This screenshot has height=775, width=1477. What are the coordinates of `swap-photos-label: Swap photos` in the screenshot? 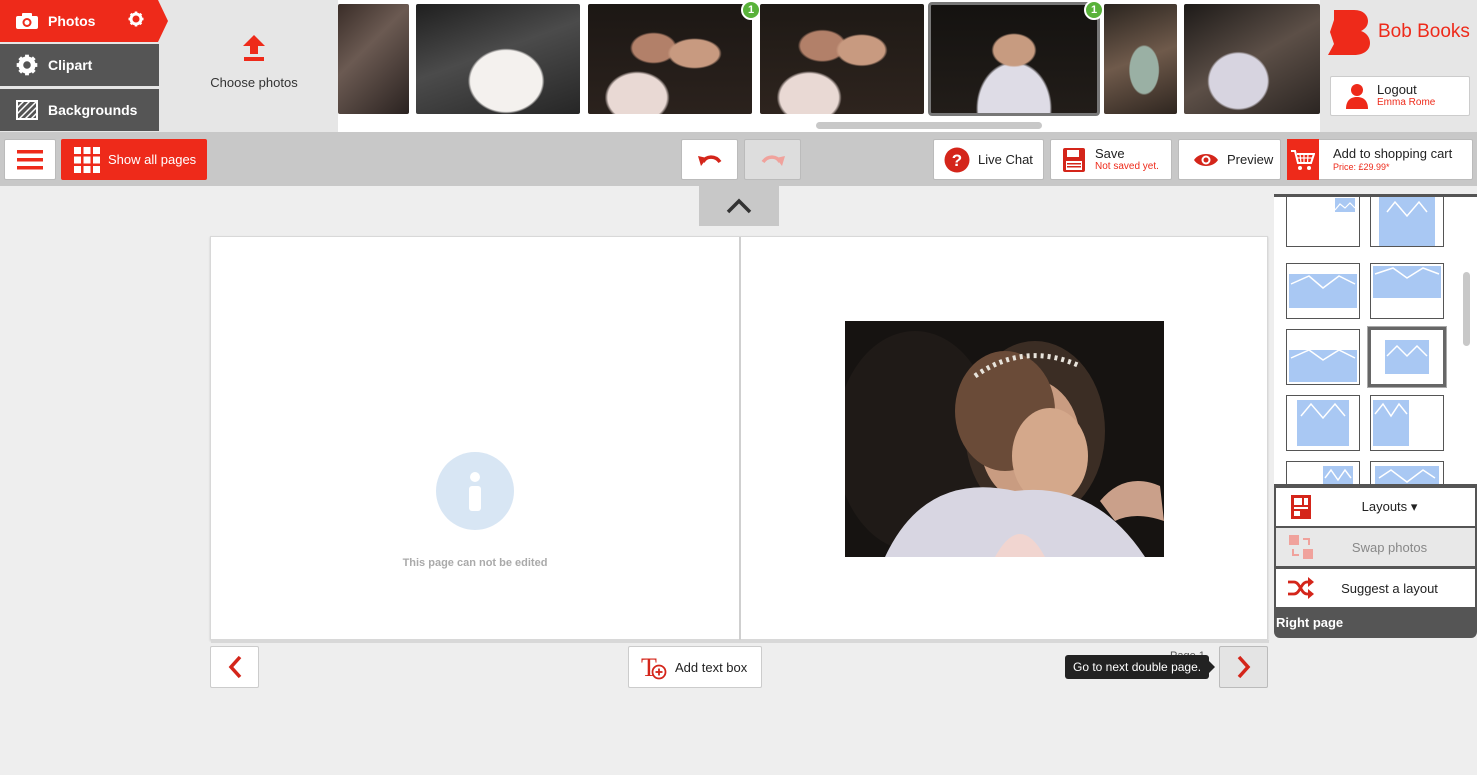 It's located at (1389, 547).